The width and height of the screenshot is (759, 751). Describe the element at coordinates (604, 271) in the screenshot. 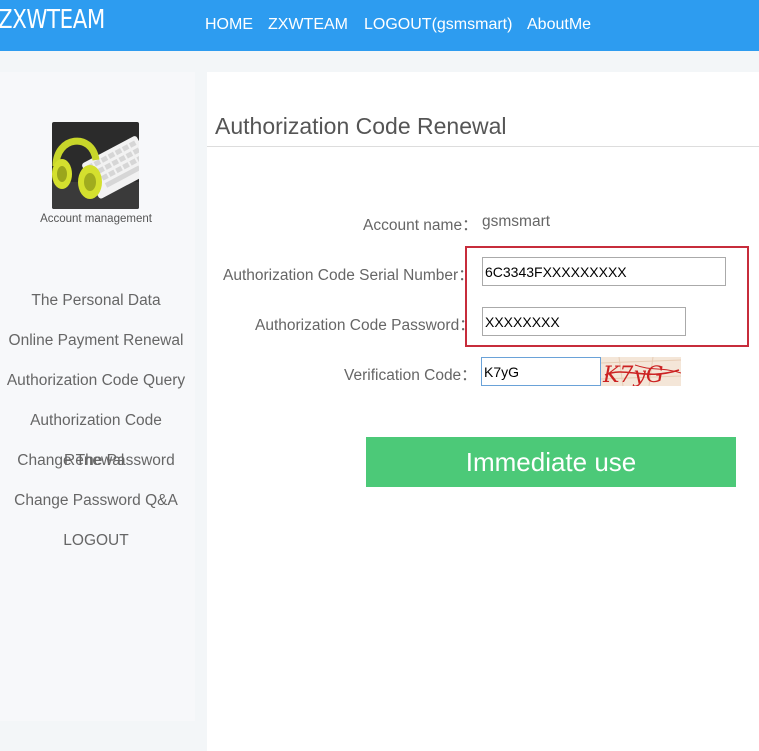

I see `serial-number-input` at that location.